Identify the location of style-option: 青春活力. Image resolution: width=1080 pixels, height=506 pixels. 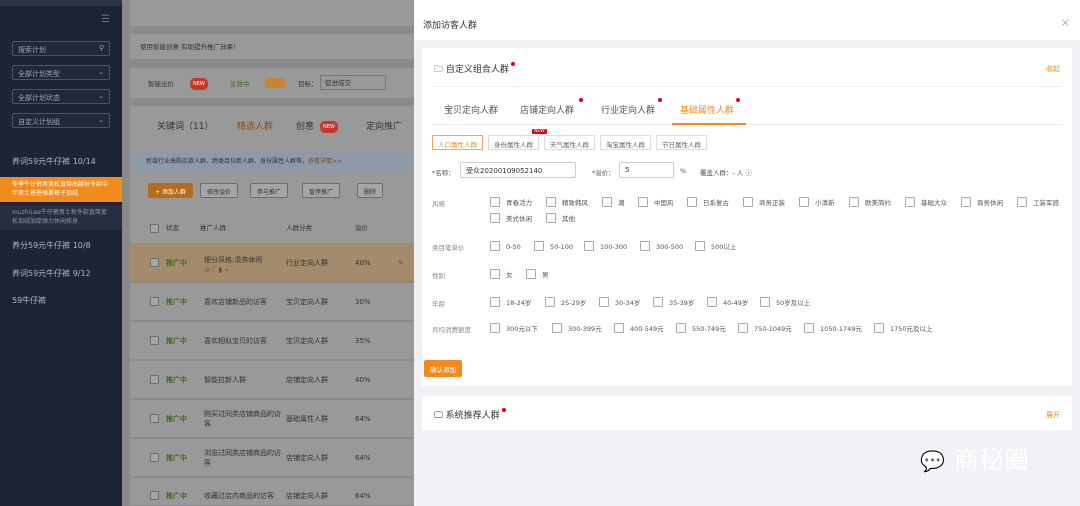
(511, 202).